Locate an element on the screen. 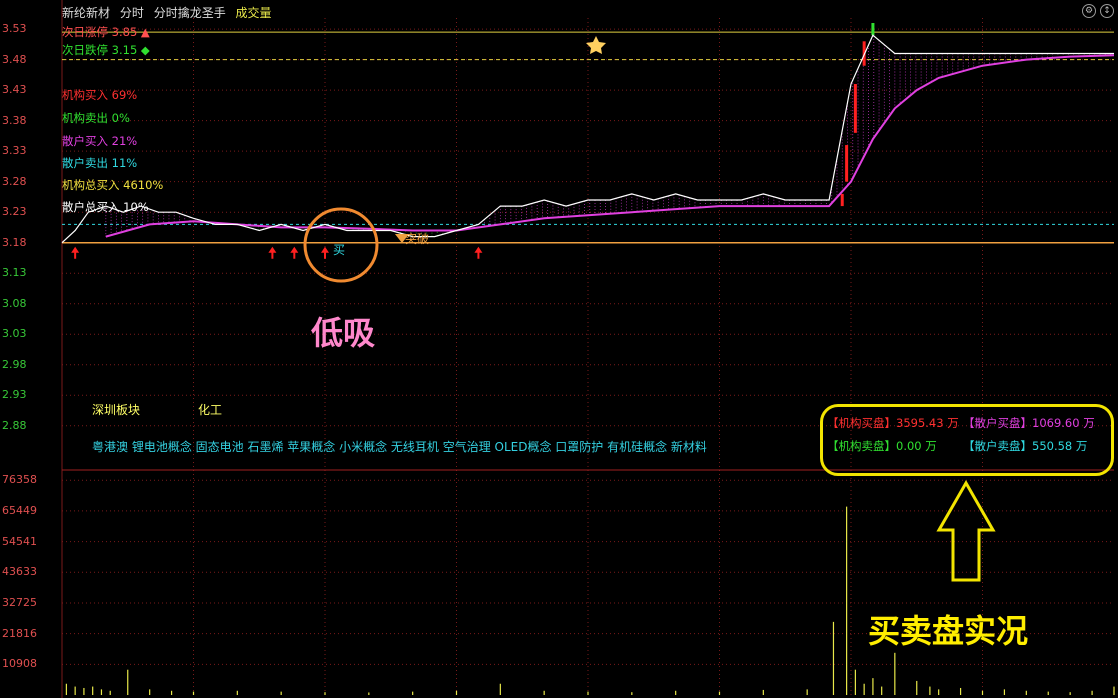  arrow-up-icon is located at coordinates (966, 530).